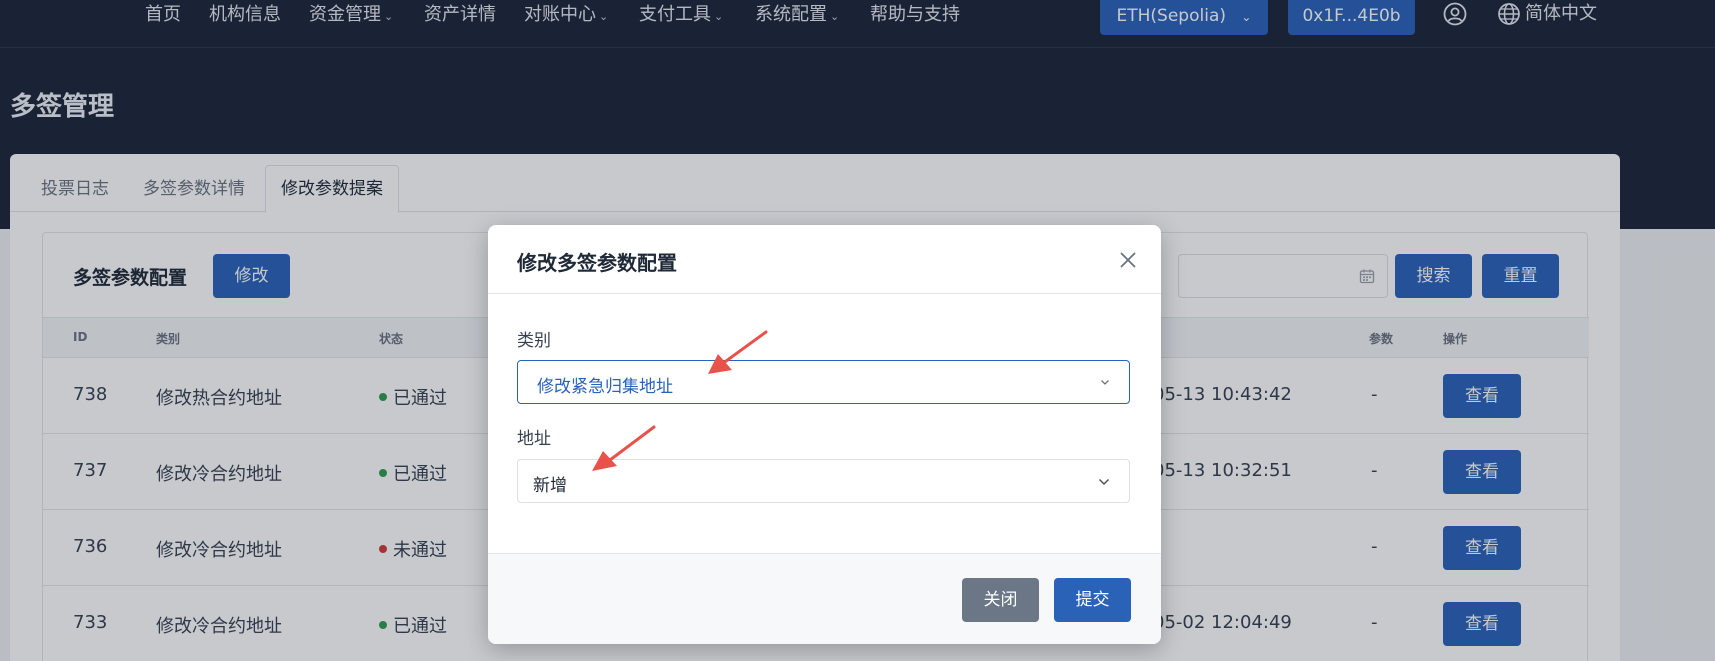  I want to click on dialog-title: 修改多签参数配置, so click(597, 263).